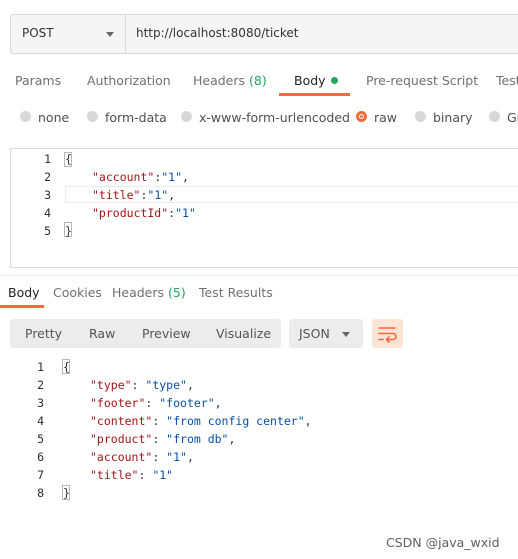  What do you see at coordinates (166, 333) in the screenshot?
I see `view-preview-button: Preview` at bounding box center [166, 333].